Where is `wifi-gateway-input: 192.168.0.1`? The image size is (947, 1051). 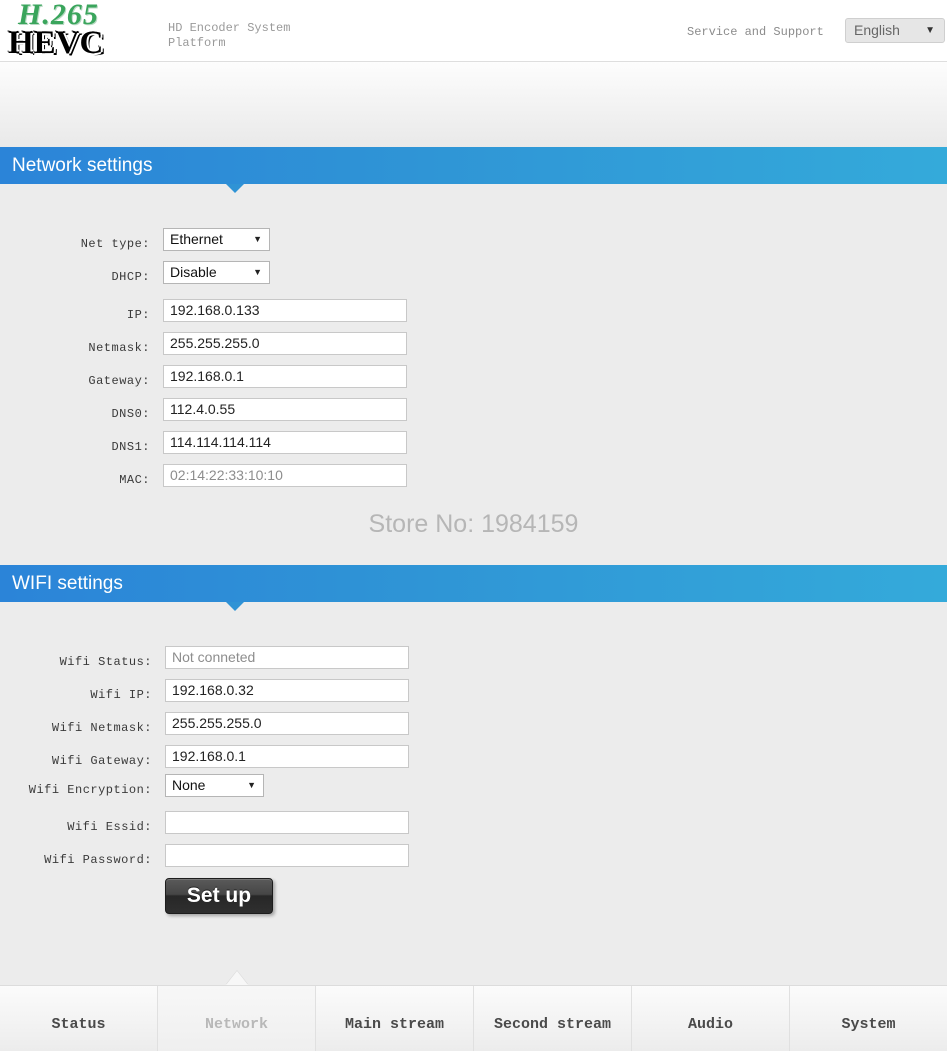
wifi-gateway-input: 192.168.0.1 is located at coordinates (287, 756).